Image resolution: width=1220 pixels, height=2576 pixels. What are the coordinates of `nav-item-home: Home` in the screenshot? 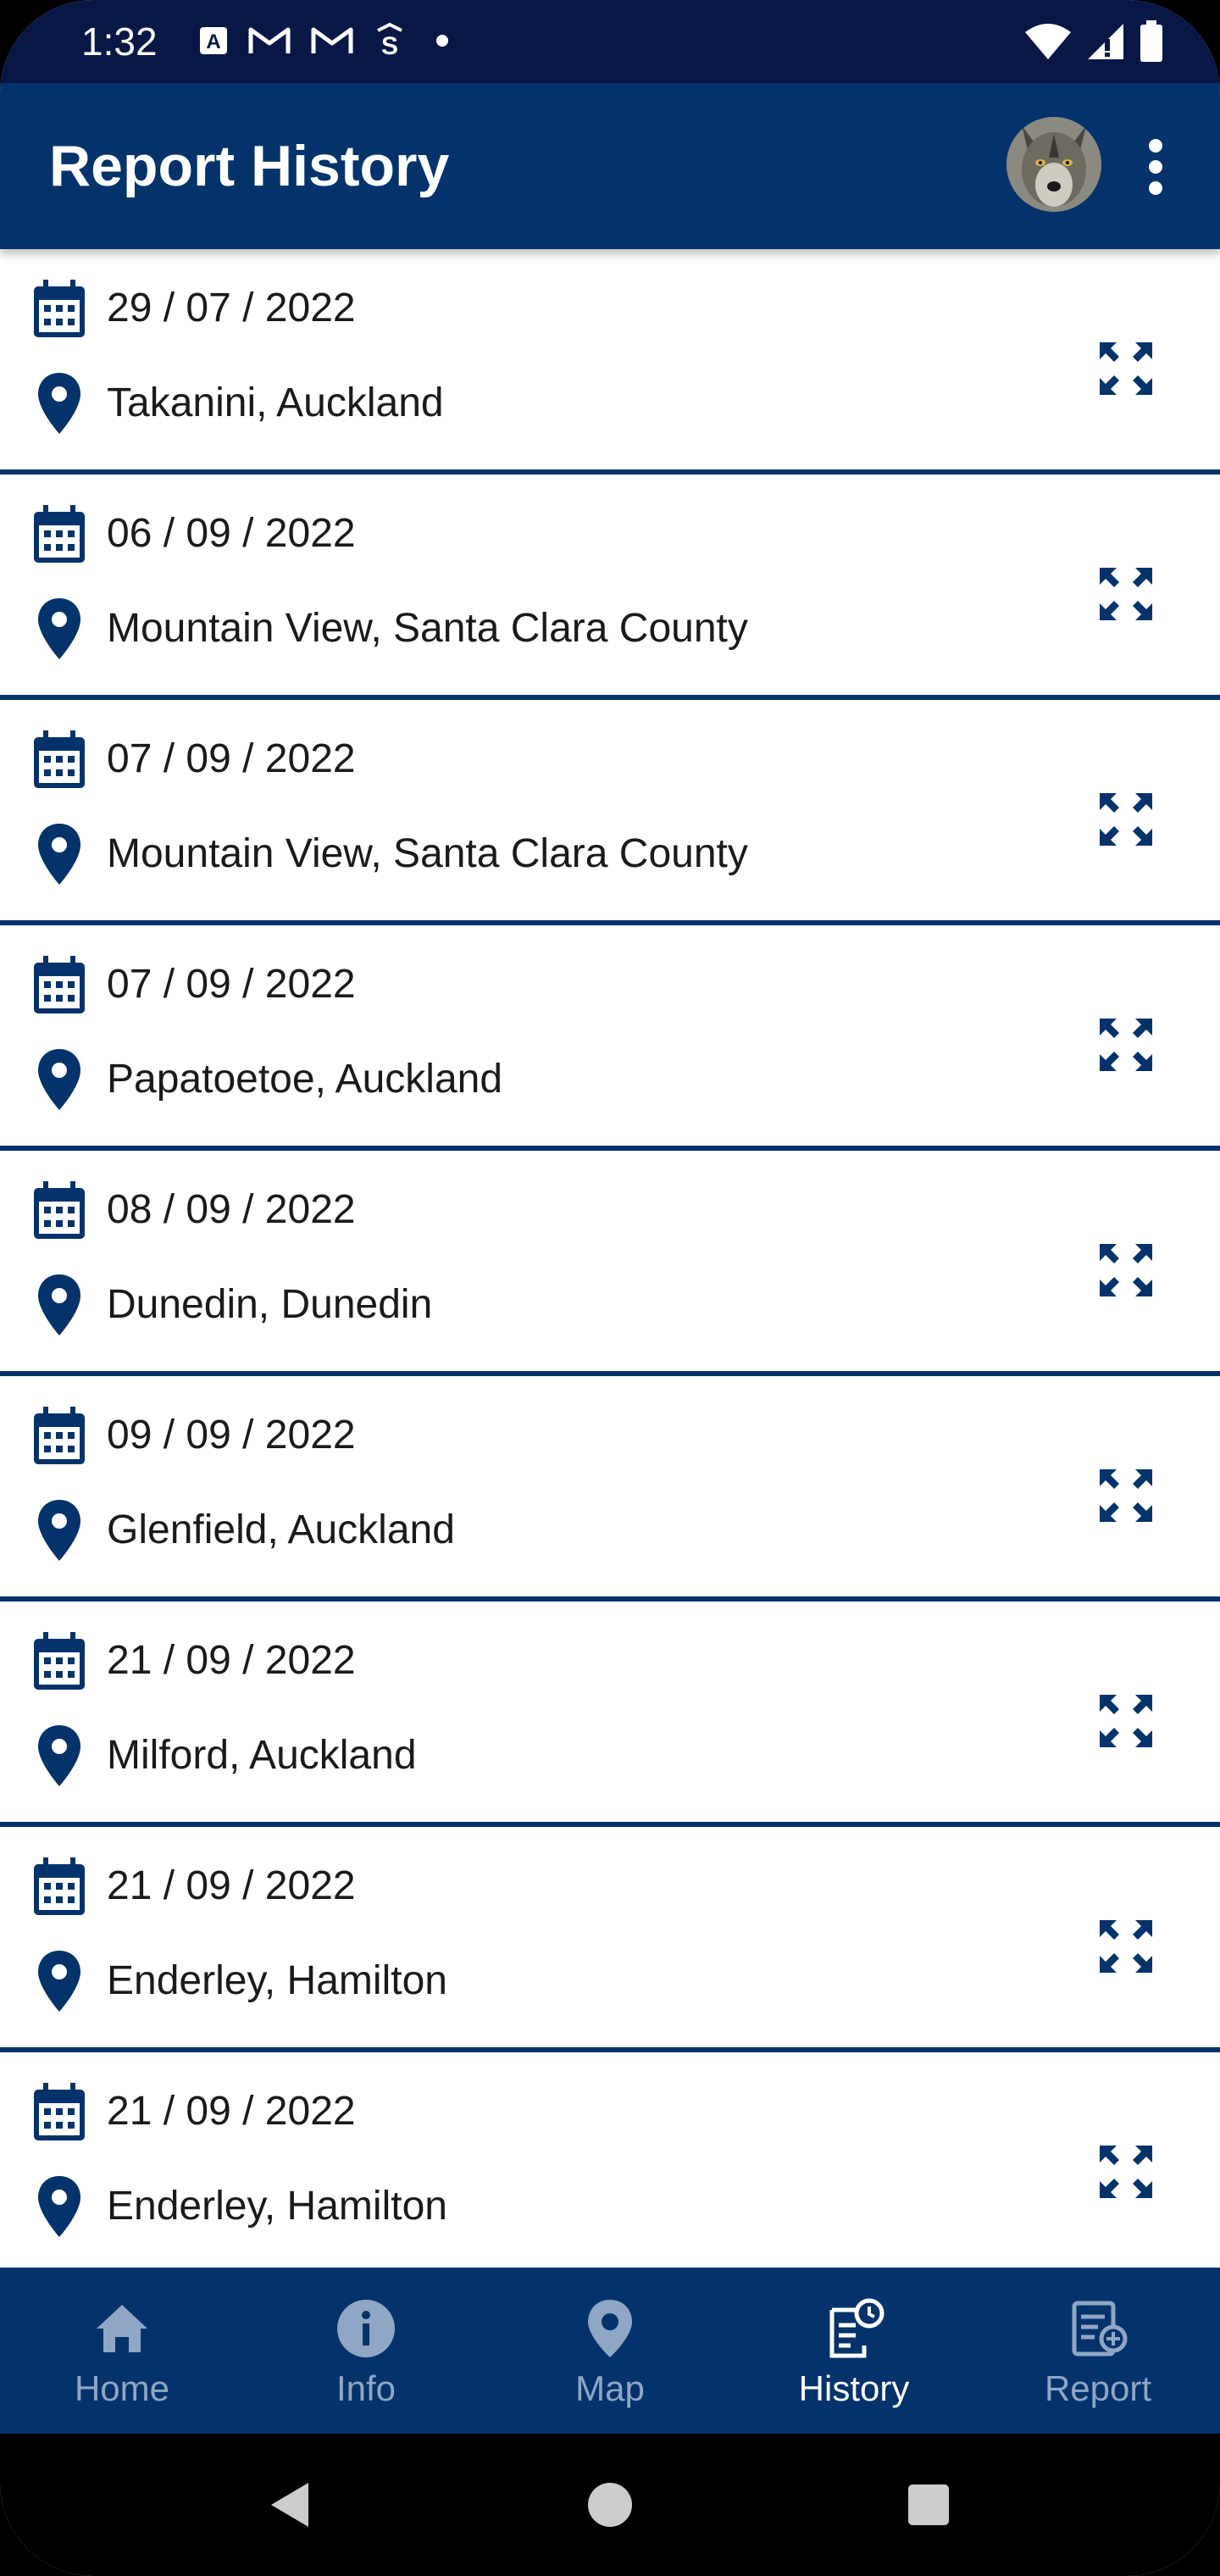 It's located at (122, 2351).